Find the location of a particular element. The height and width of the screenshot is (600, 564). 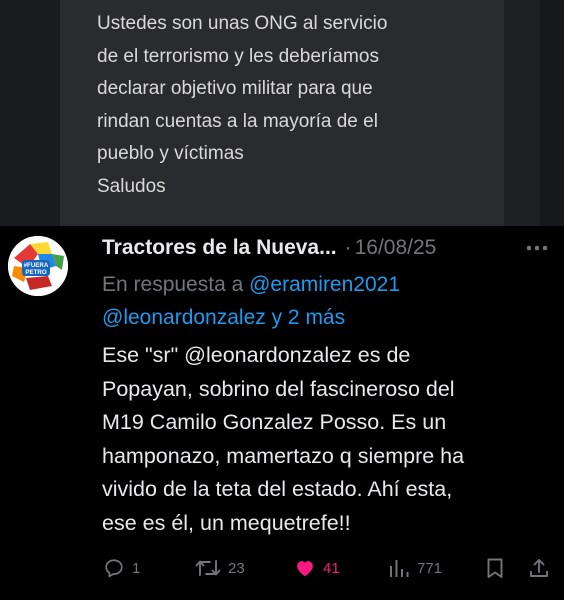

avatar: #FUERA PETRO is located at coordinates (38, 266).